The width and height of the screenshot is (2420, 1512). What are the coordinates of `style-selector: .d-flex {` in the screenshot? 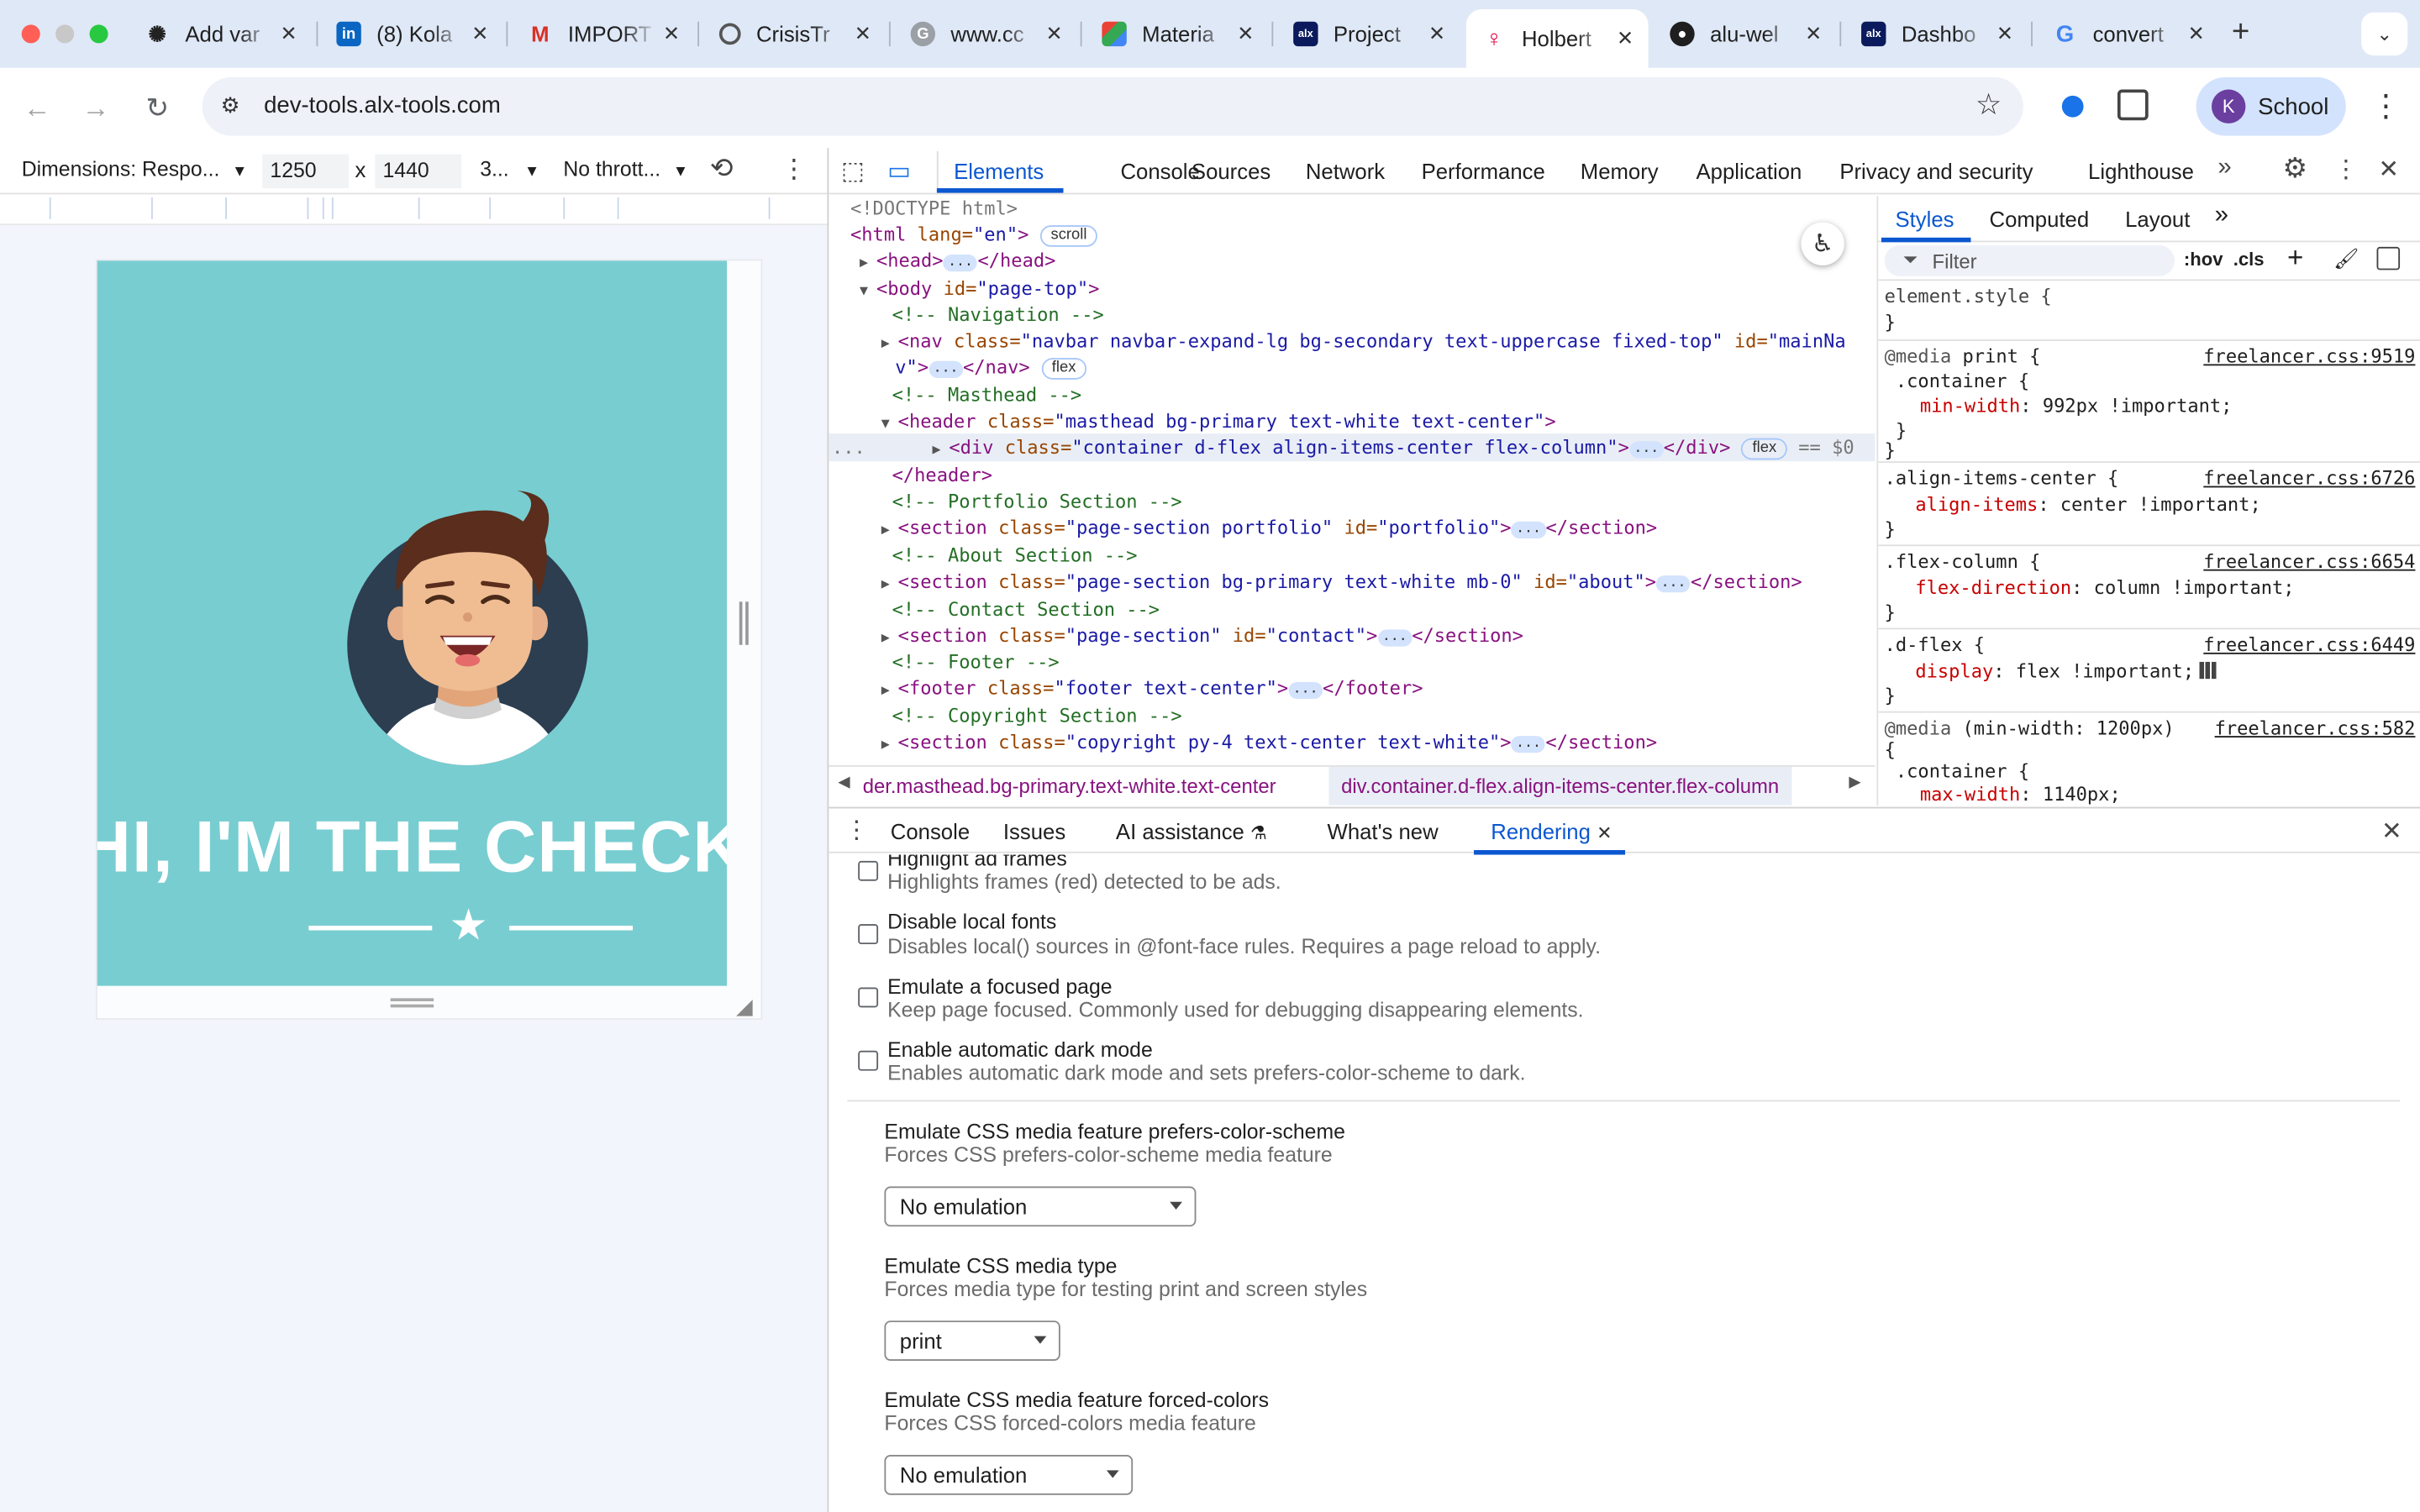 It's located at (1935, 645).